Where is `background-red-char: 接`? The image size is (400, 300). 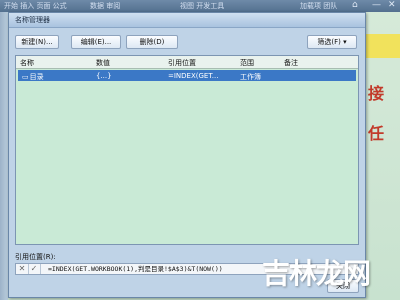
background-red-char: 接 is located at coordinates (376, 93).